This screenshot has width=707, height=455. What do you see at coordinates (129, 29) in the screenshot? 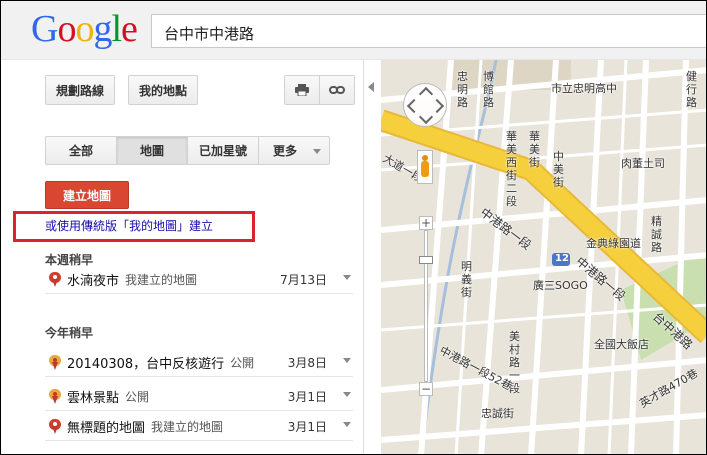
I see `logo-letter: e` at bounding box center [129, 29].